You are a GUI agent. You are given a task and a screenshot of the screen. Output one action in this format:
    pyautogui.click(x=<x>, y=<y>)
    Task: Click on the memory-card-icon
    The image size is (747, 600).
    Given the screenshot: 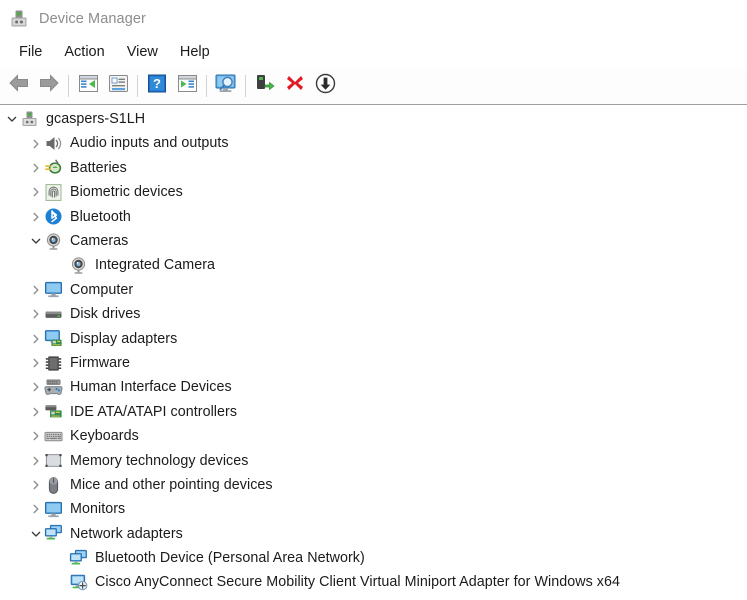 What is the action you would take?
    pyautogui.click(x=53, y=460)
    